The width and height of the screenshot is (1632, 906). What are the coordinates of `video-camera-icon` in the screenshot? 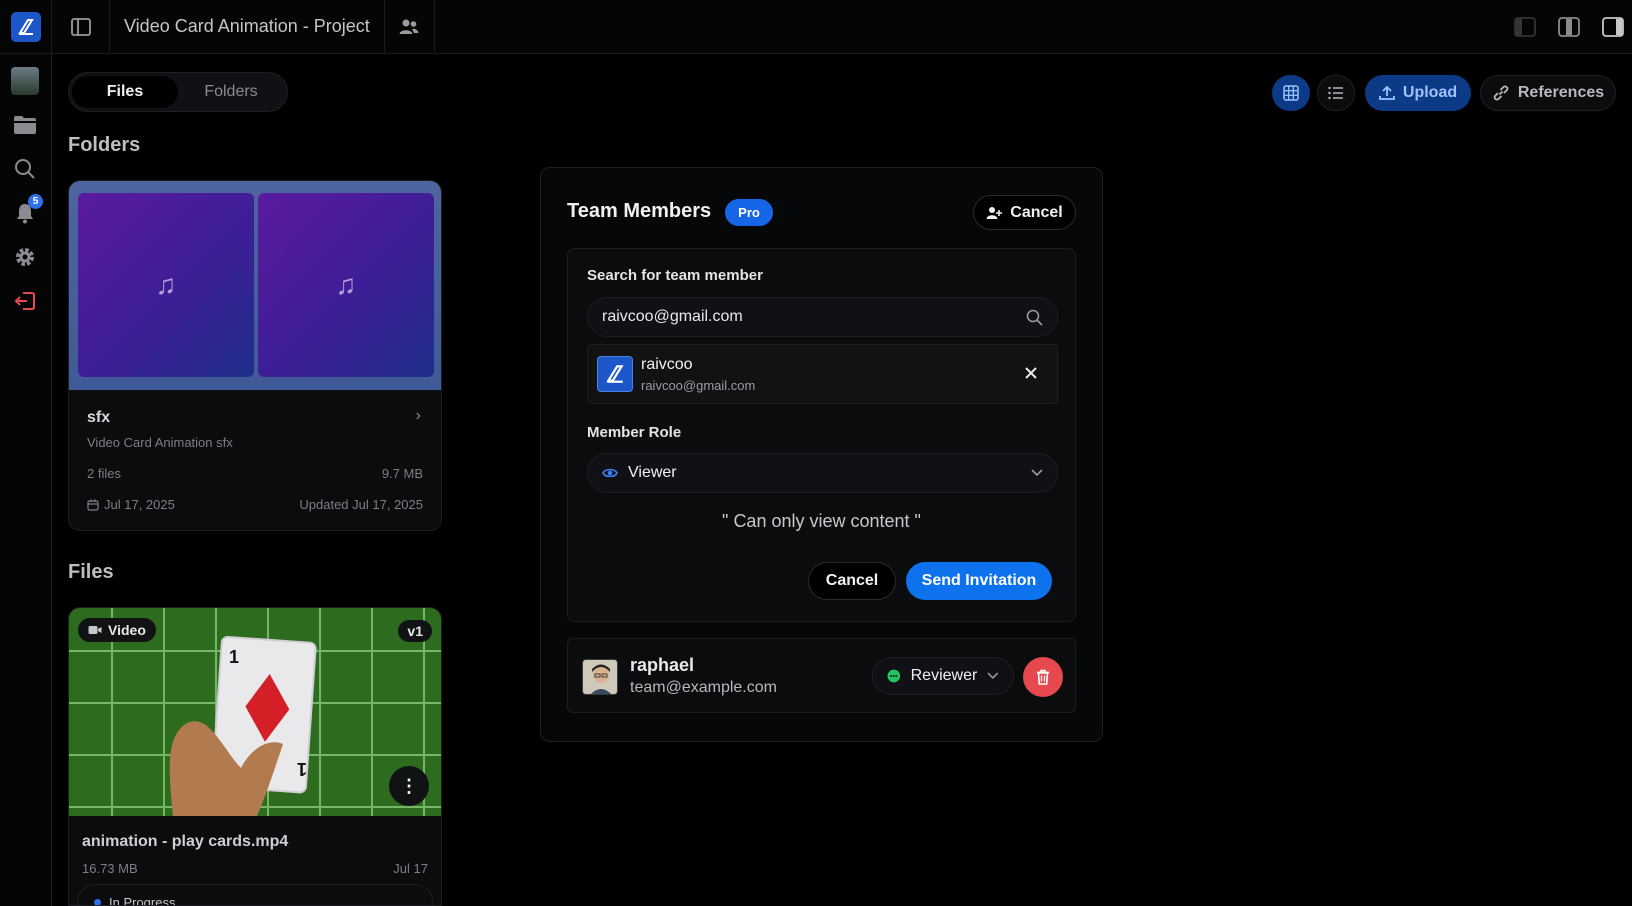 It's located at (95, 630).